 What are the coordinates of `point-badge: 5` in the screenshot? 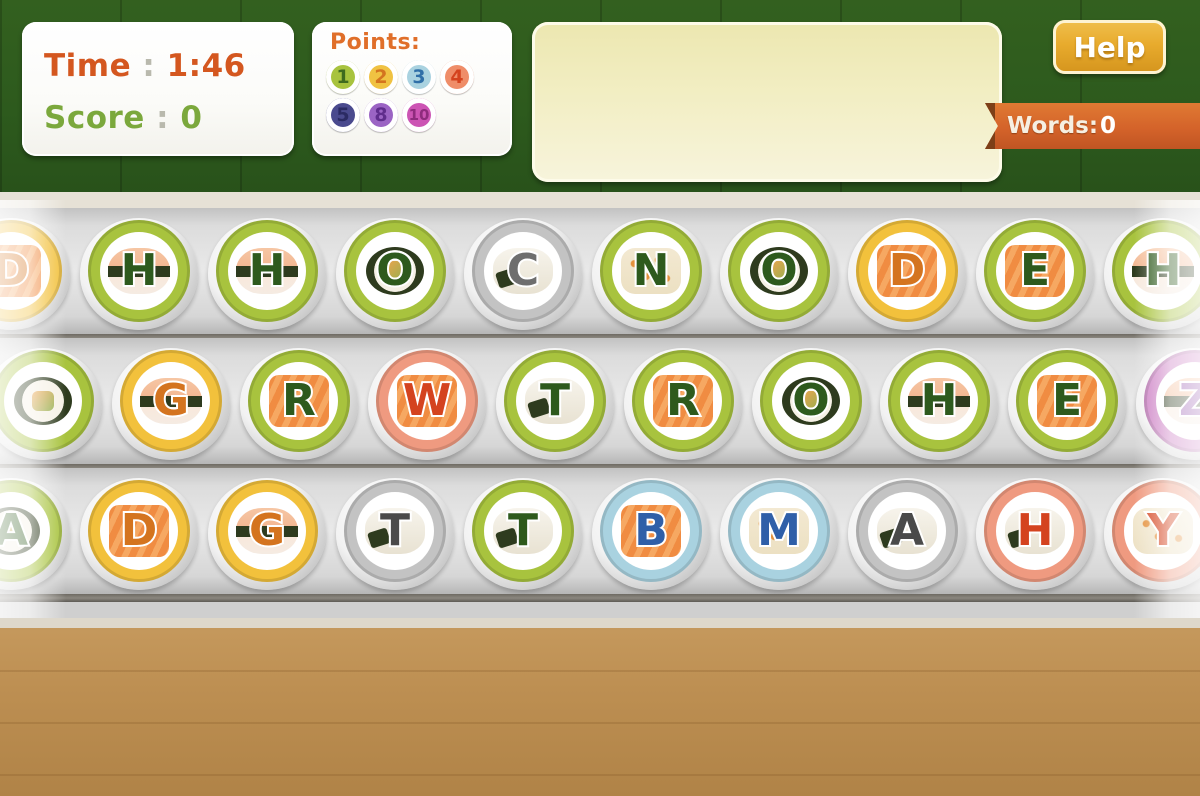 It's located at (343, 115).